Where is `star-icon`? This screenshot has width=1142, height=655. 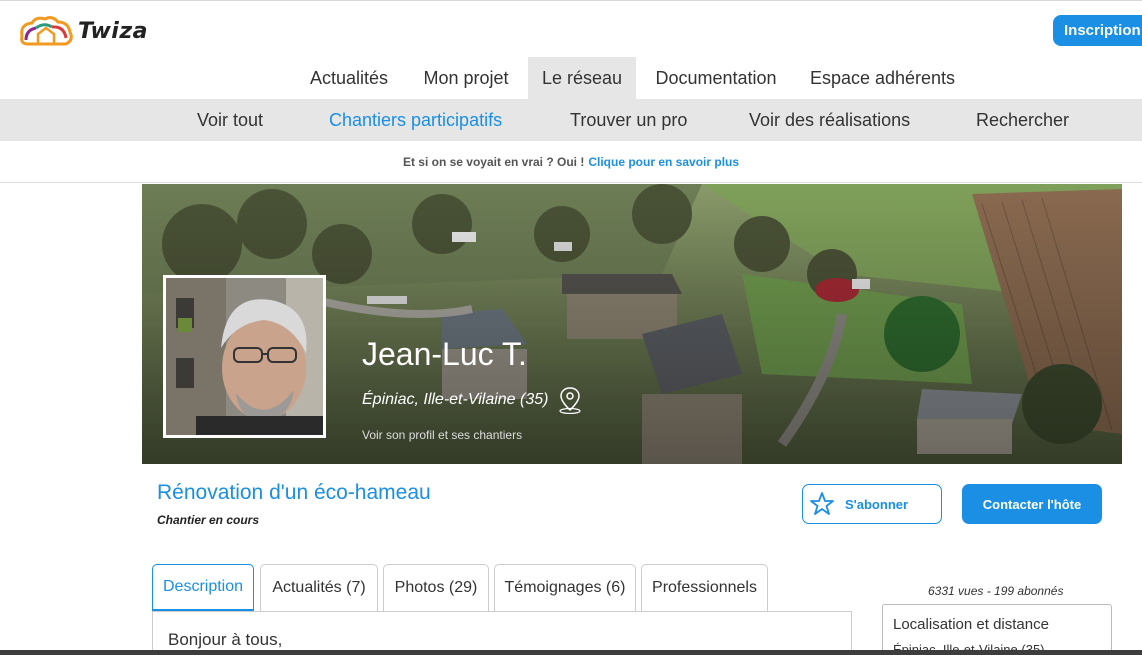 star-icon is located at coordinates (822, 503).